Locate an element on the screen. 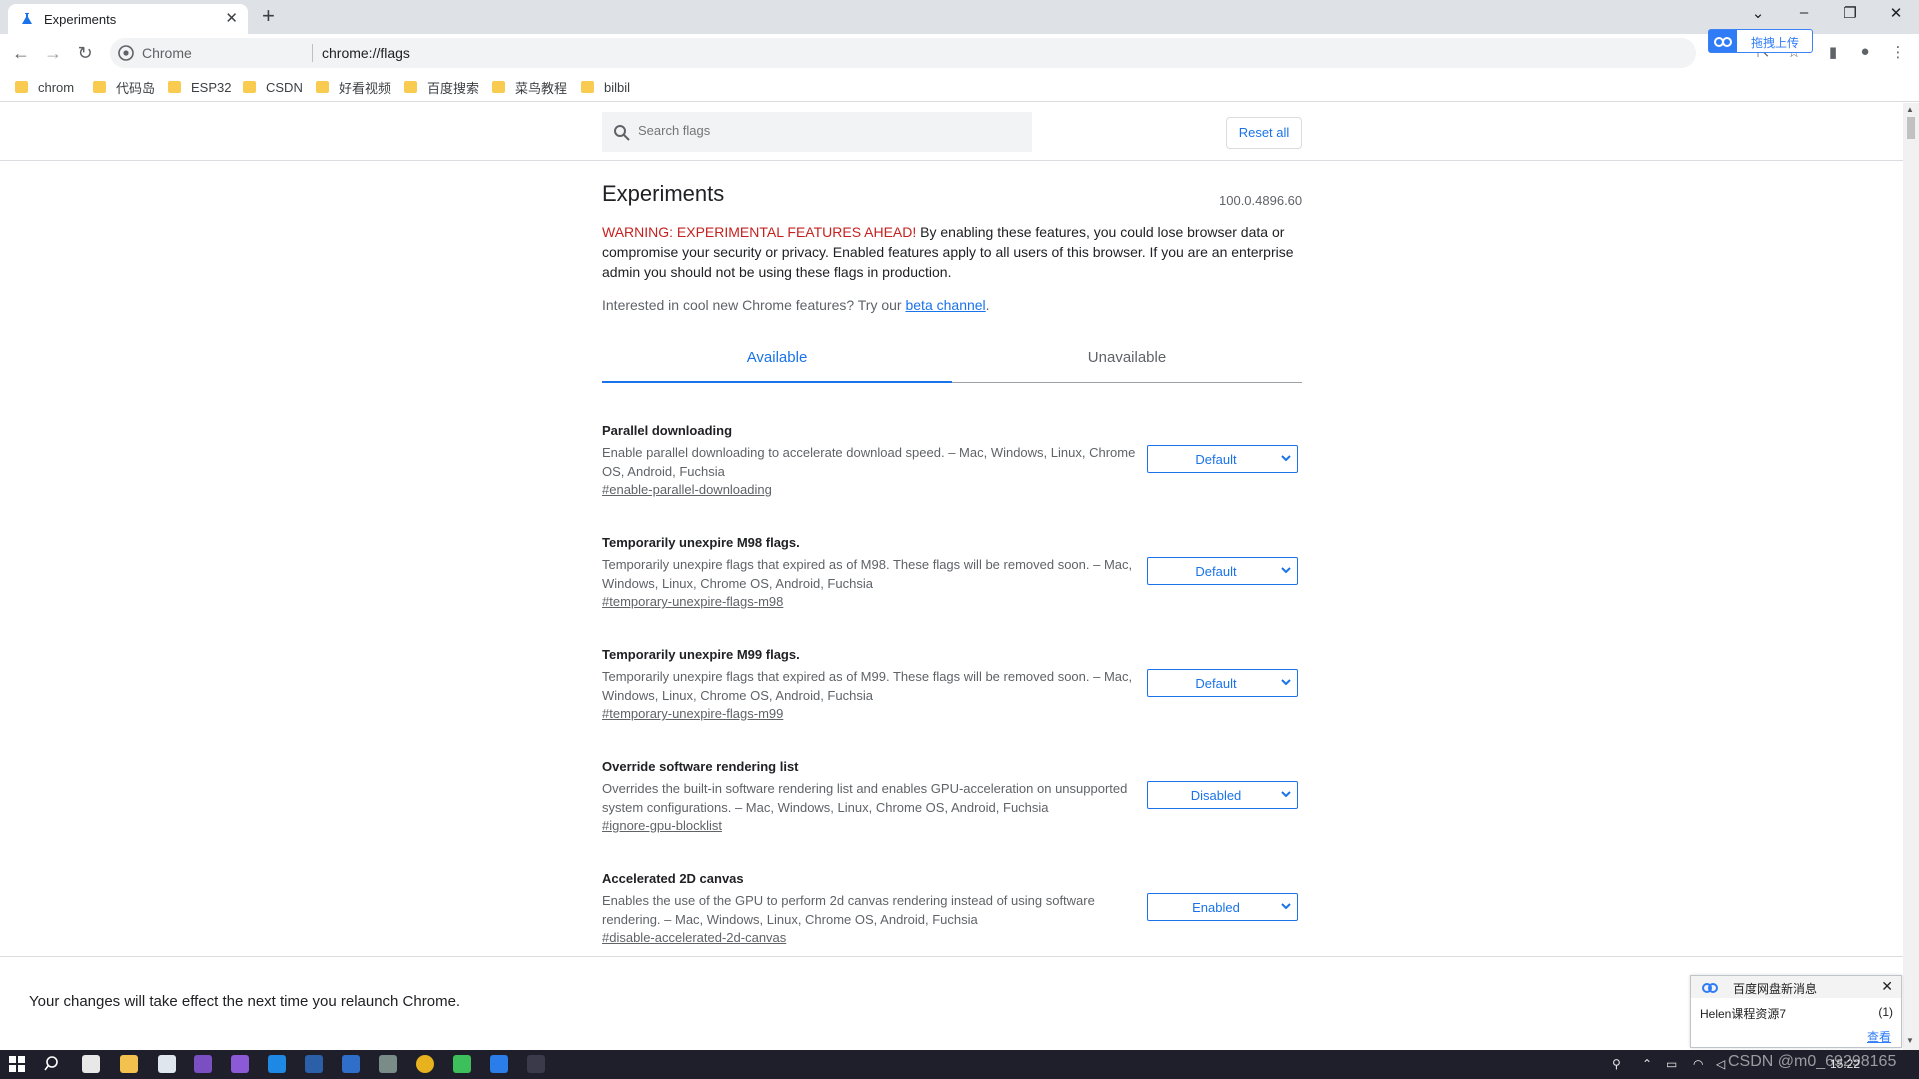 This screenshot has height=1079, width=1919. tab-search-icon: ⌄ is located at coordinates (1758, 13).